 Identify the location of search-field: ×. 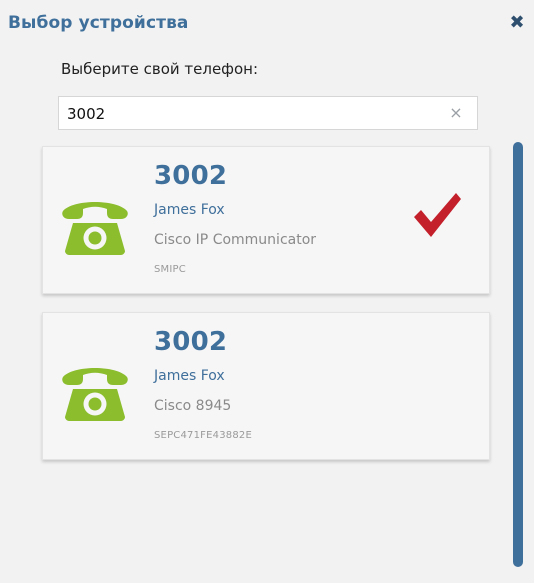
(268, 113).